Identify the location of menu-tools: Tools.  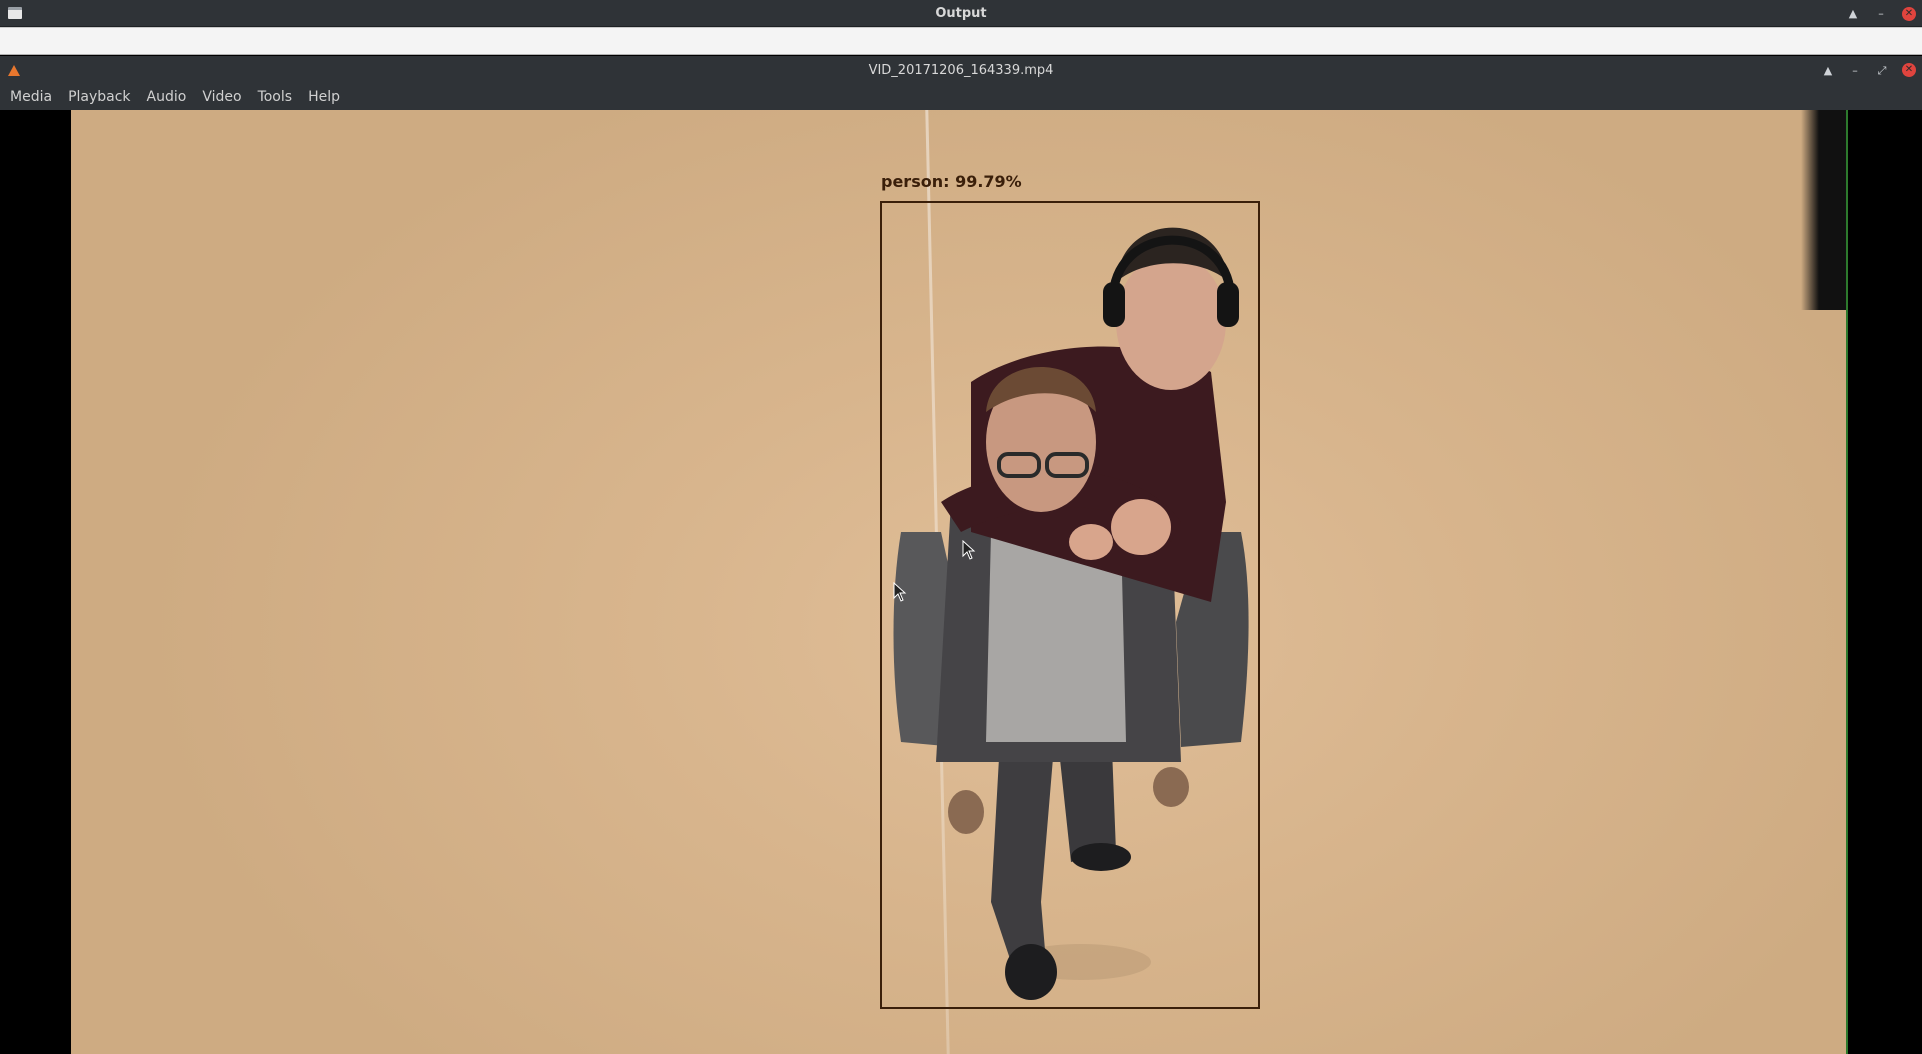
(275, 97).